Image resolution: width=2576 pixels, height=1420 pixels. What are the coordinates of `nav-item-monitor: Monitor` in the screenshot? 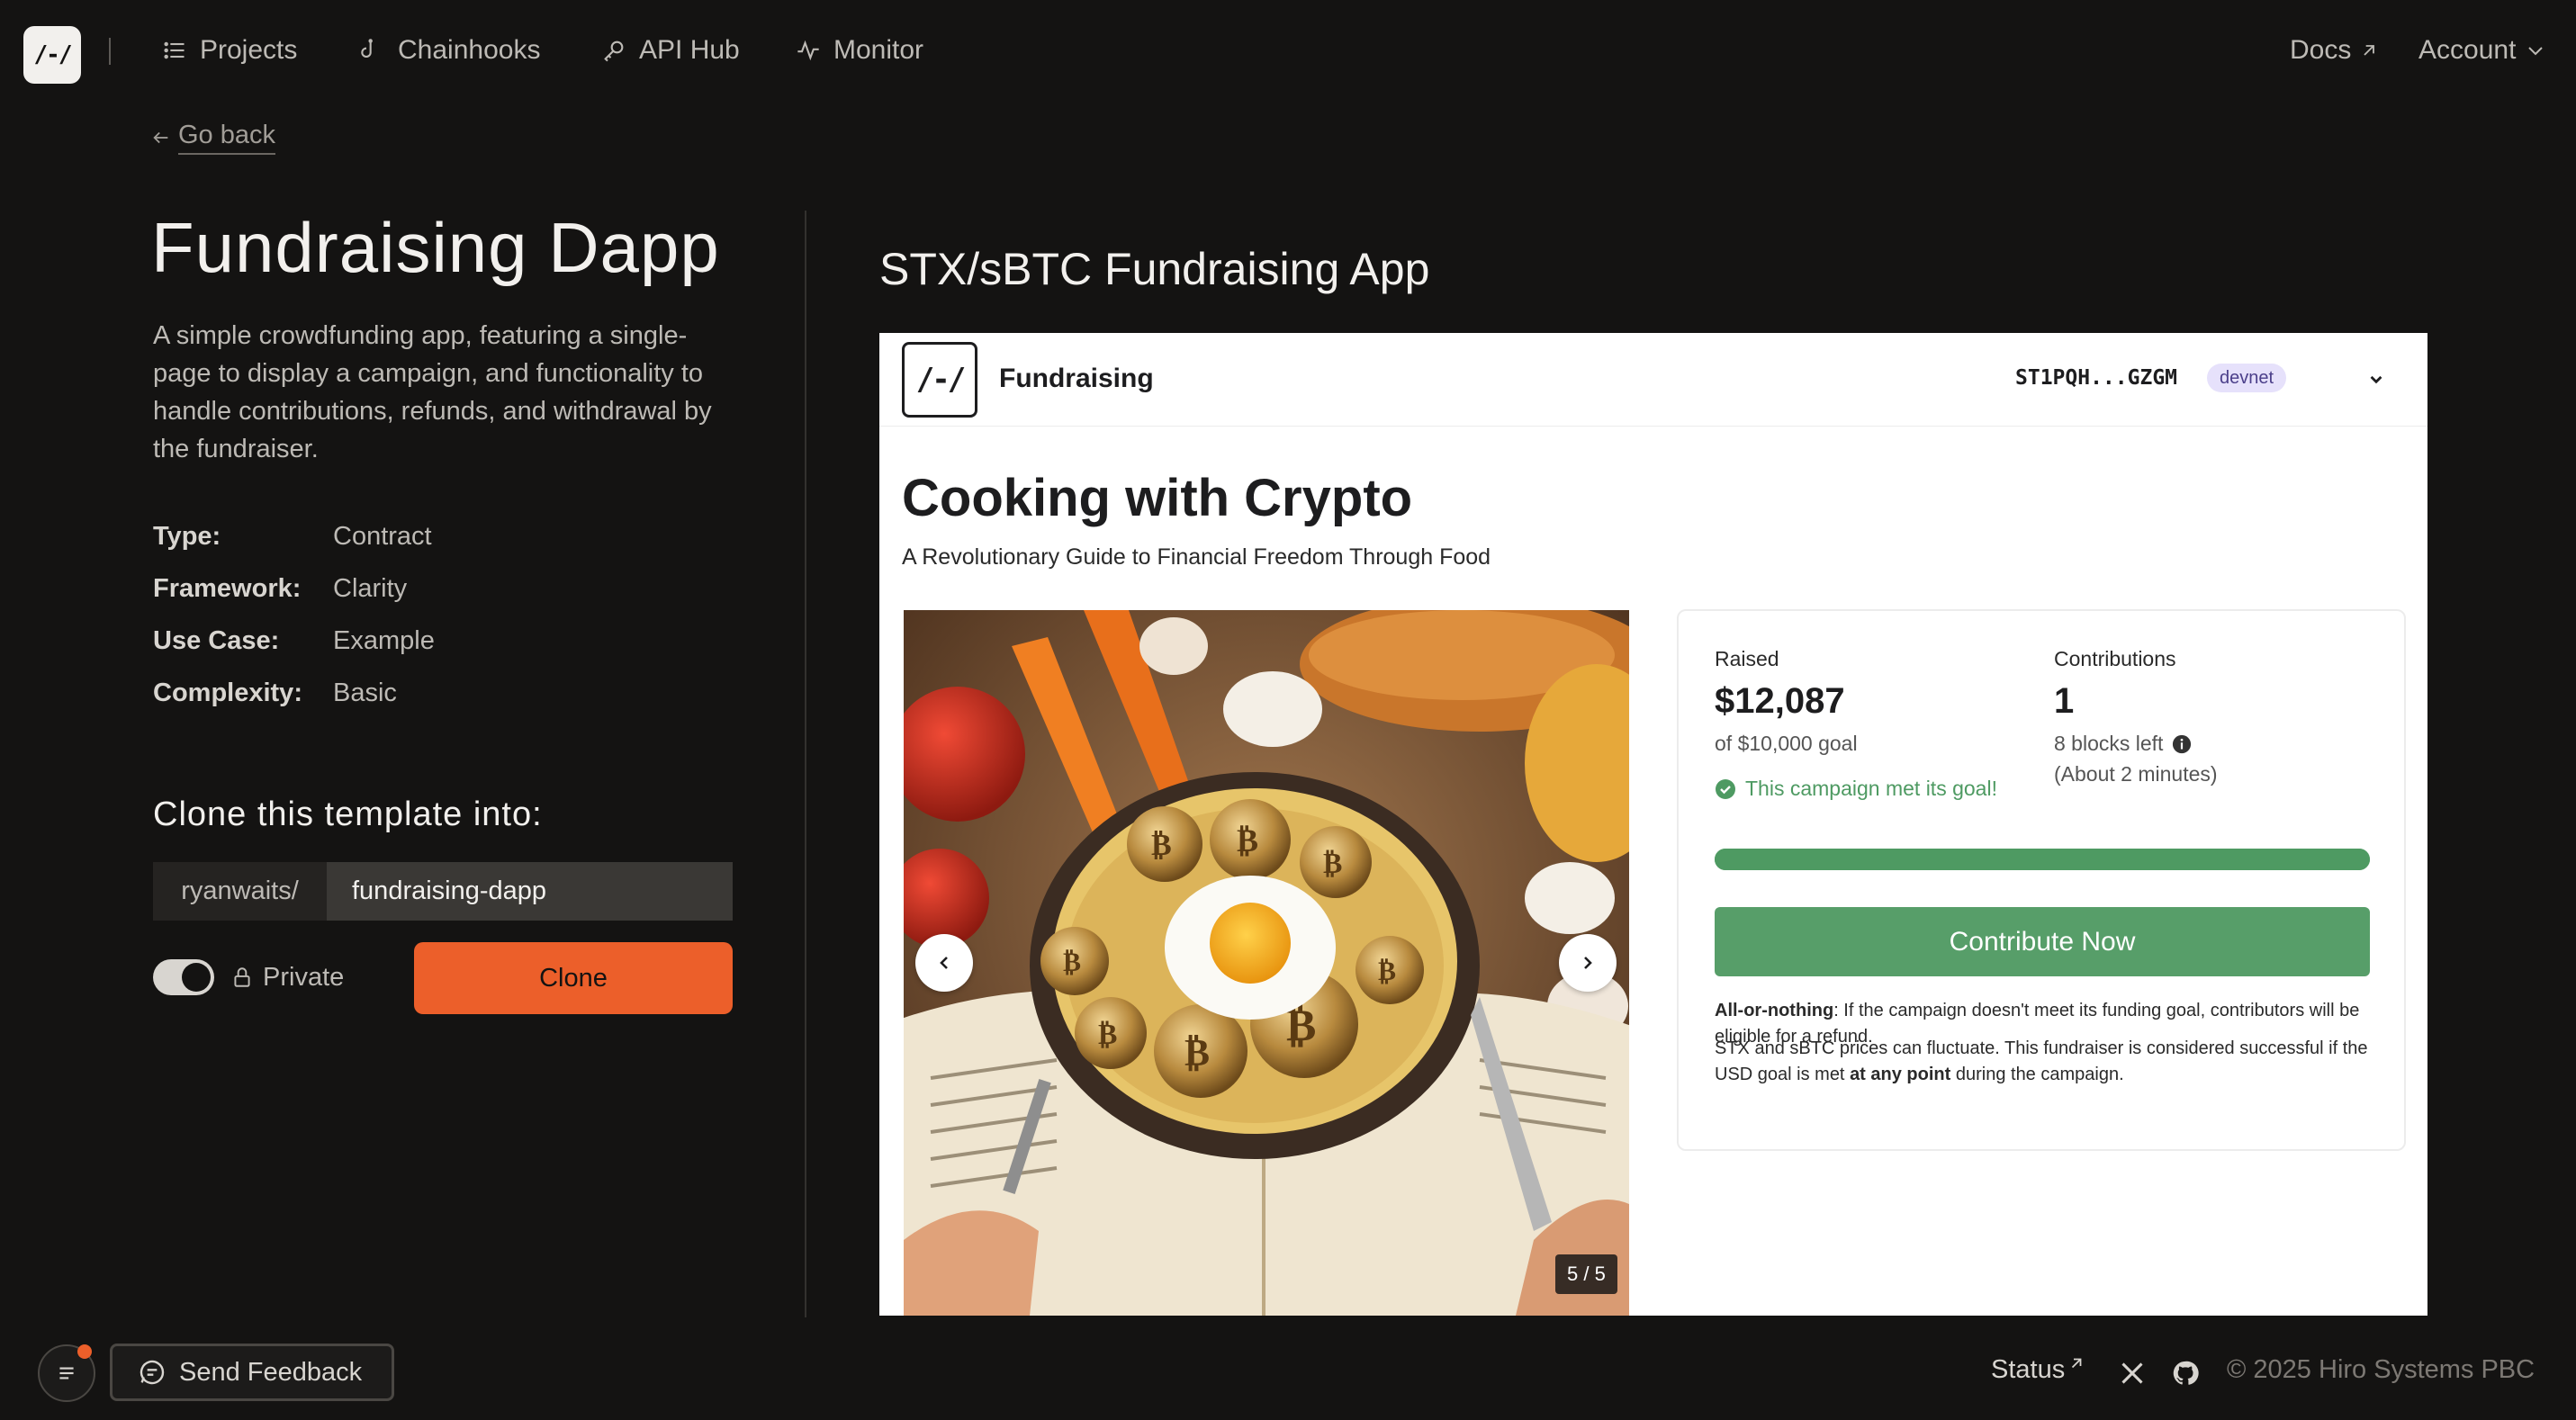 It's located at (859, 50).